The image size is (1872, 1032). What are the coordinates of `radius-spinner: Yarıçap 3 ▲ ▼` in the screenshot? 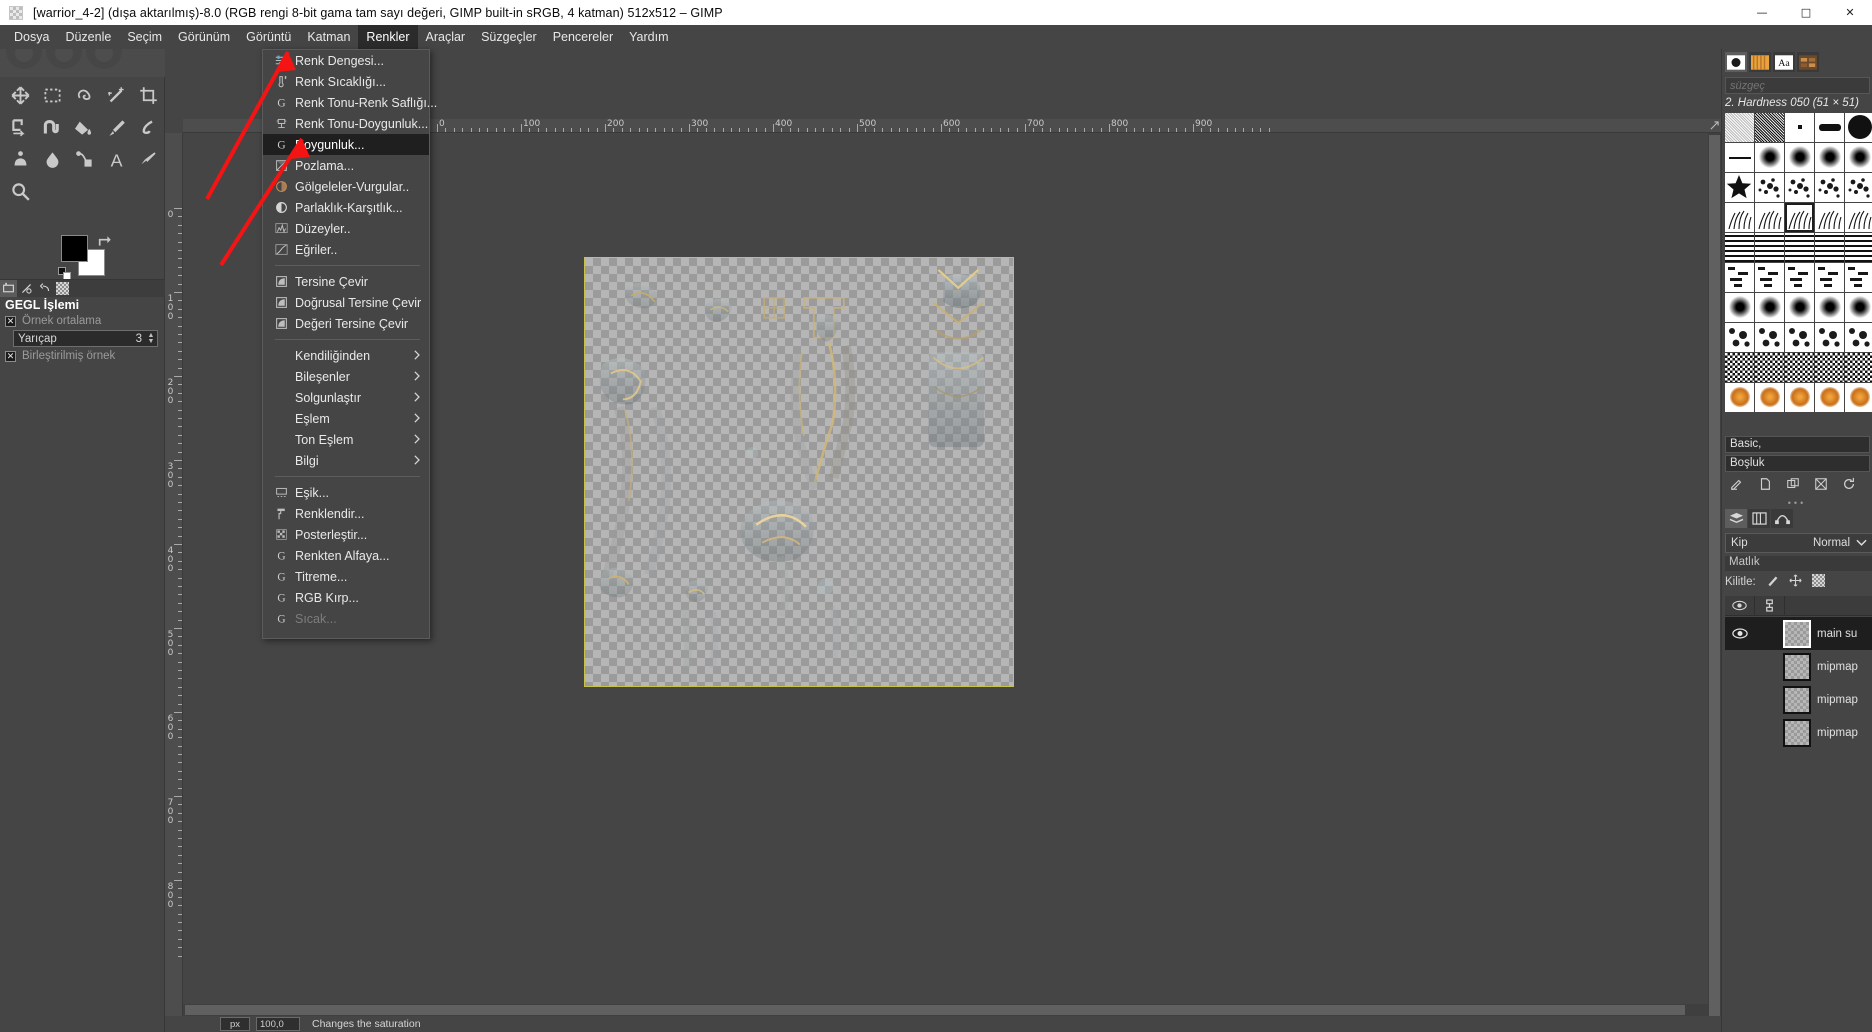 It's located at (85, 338).